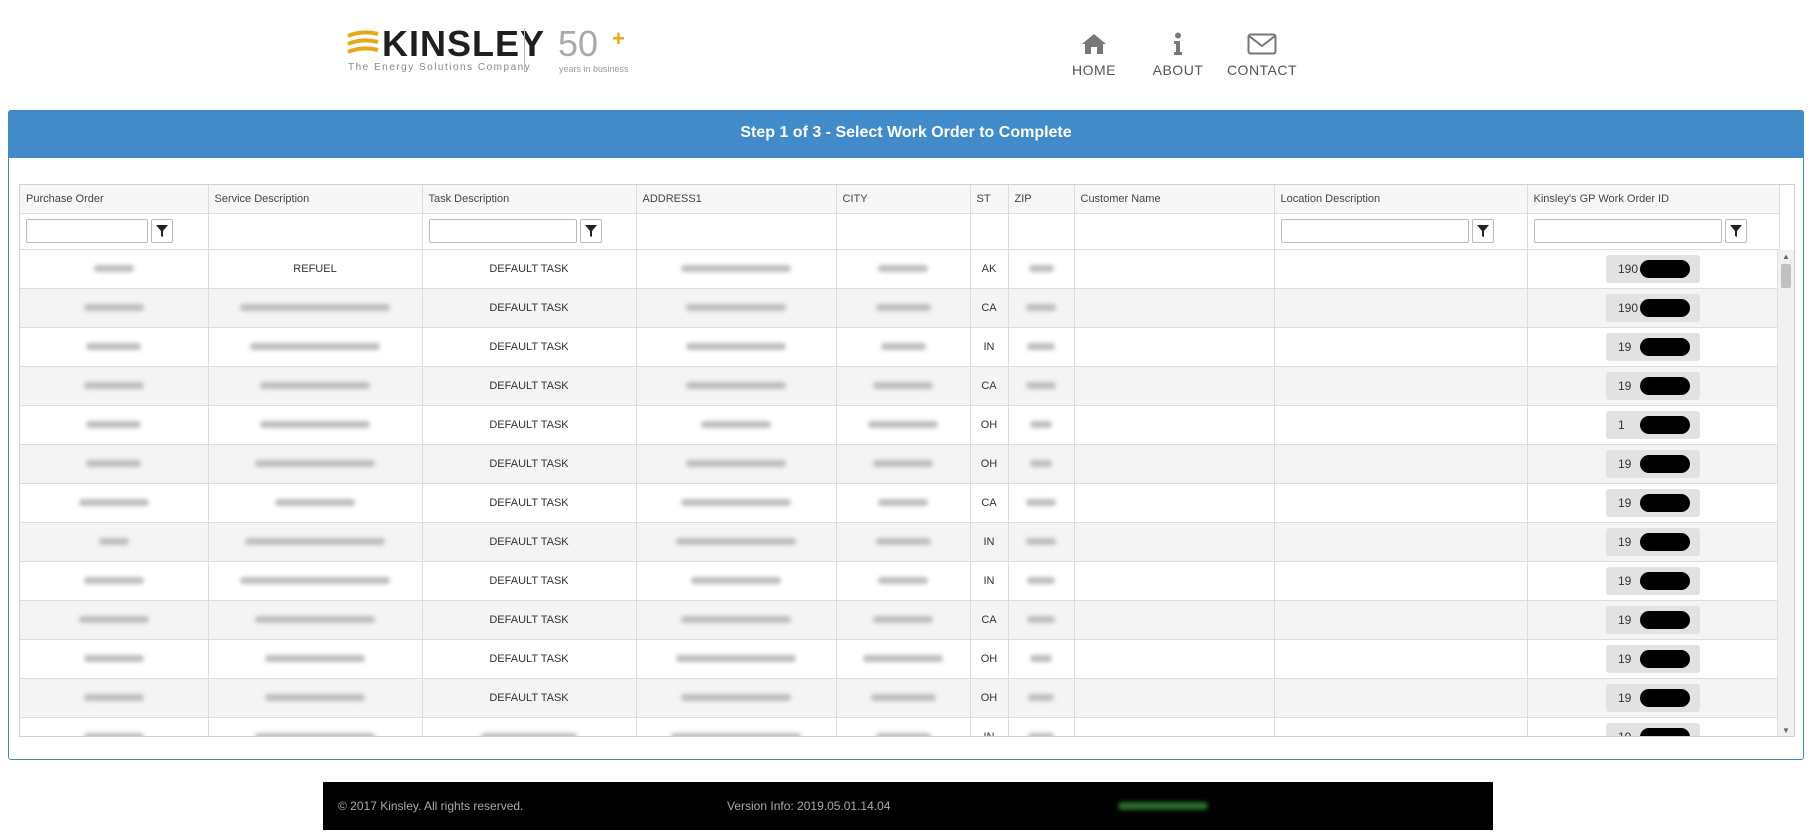 Image resolution: width=1814 pixels, height=836 pixels. What do you see at coordinates (1665, 385) in the screenshot?
I see `redaction-mark` at bounding box center [1665, 385].